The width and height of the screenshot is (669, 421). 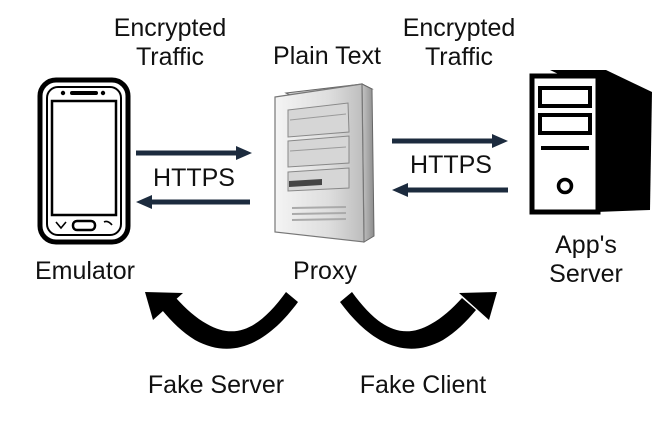 What do you see at coordinates (85, 271) in the screenshot?
I see `emulator-label: Emulator` at bounding box center [85, 271].